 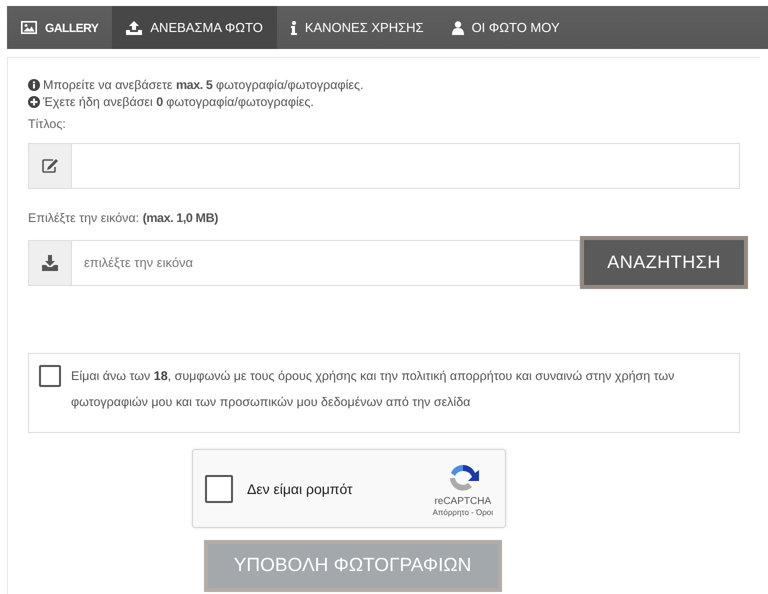 What do you see at coordinates (458, 27) in the screenshot?
I see `user-icon` at bounding box center [458, 27].